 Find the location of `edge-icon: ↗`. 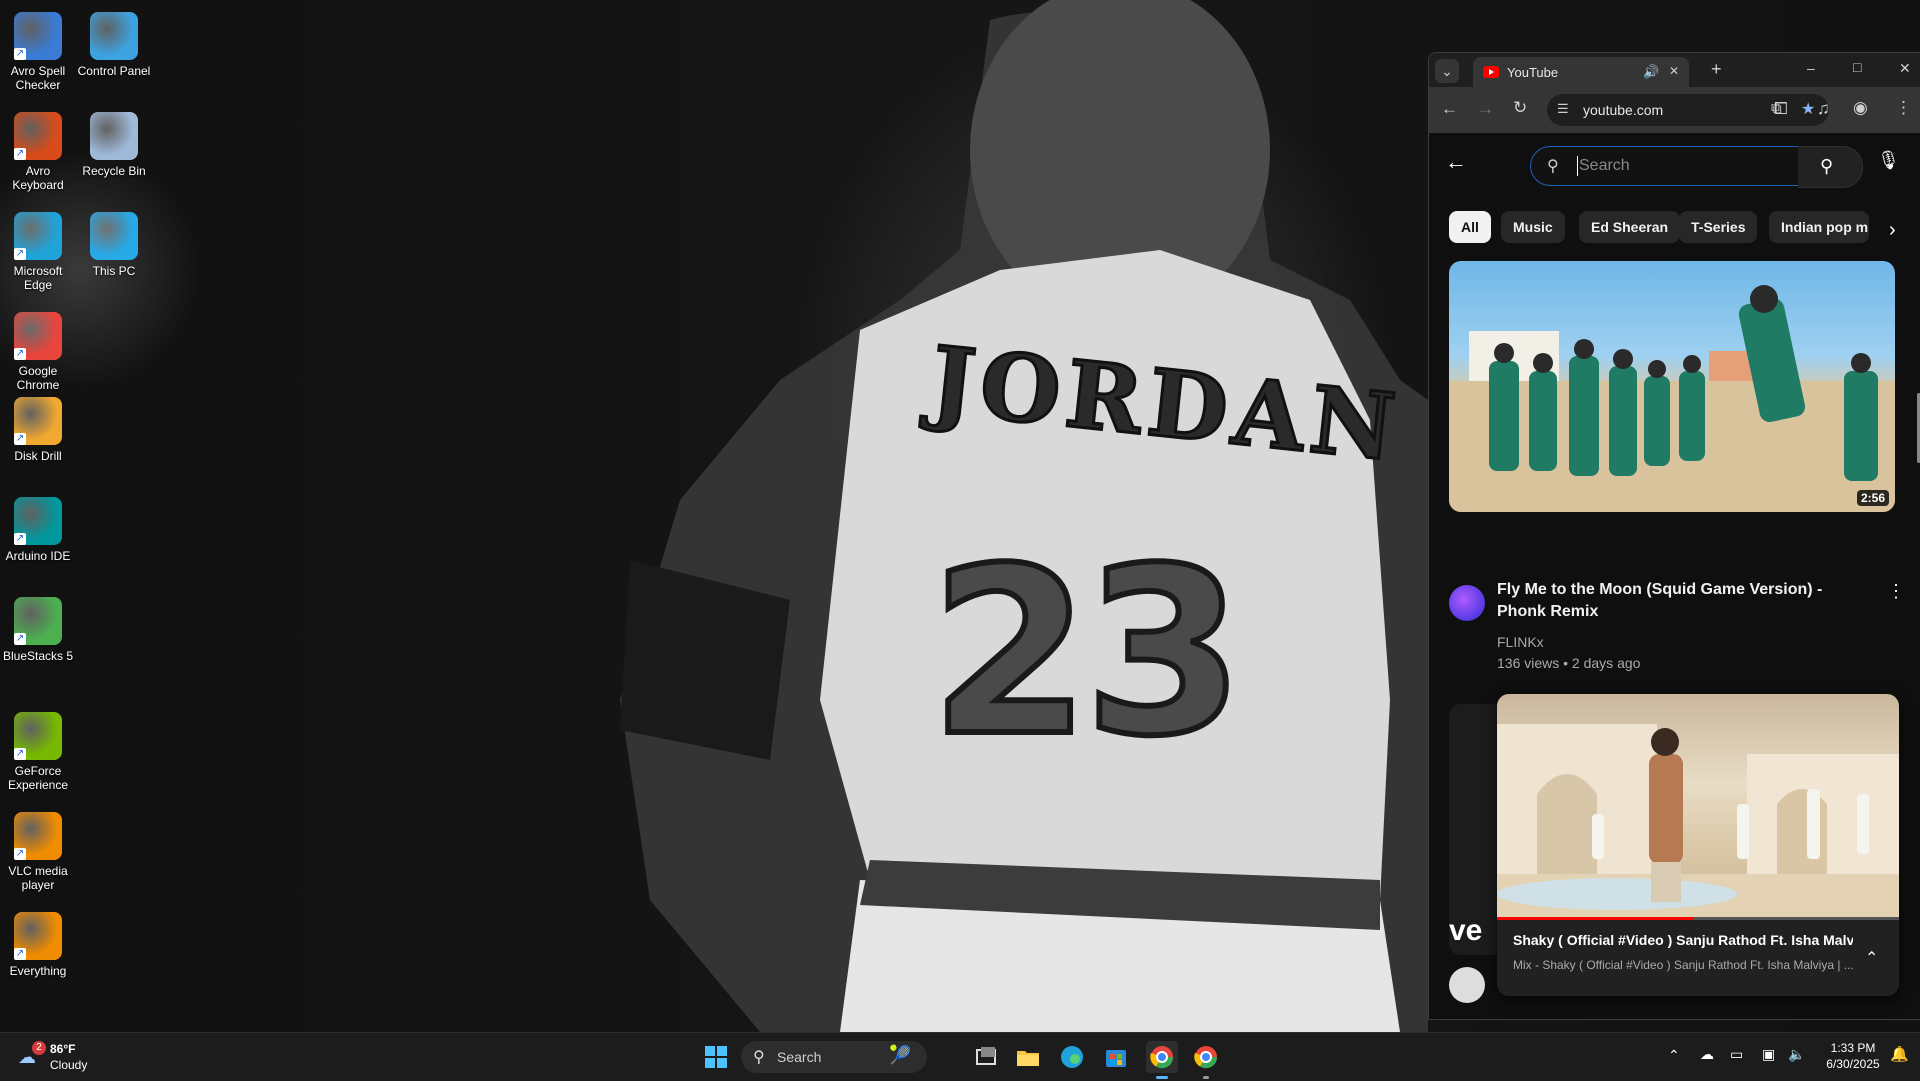

edge-icon: ↗ is located at coordinates (38, 236).